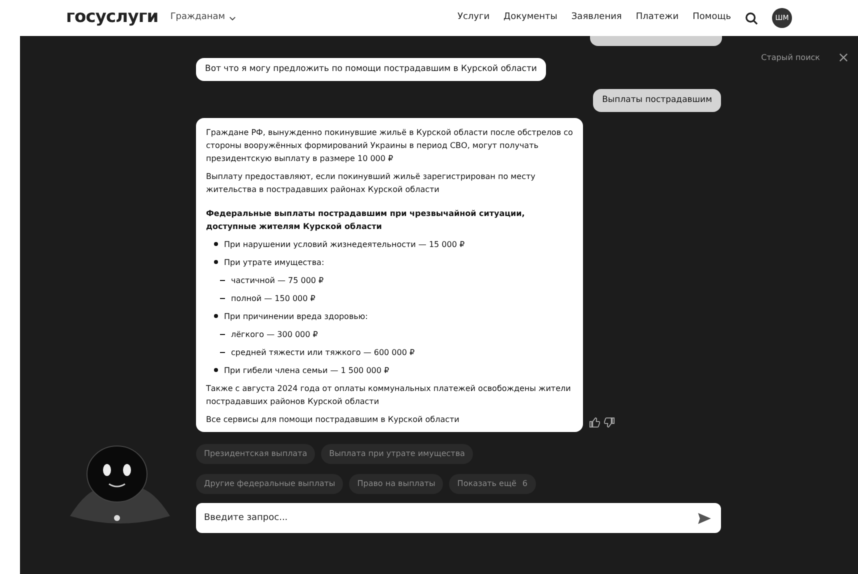 This screenshot has width=858, height=574. Describe the element at coordinates (333, 420) in the screenshot. I see `answer-text: Все сервисы для помощи пострадавшим в Курской области` at that location.